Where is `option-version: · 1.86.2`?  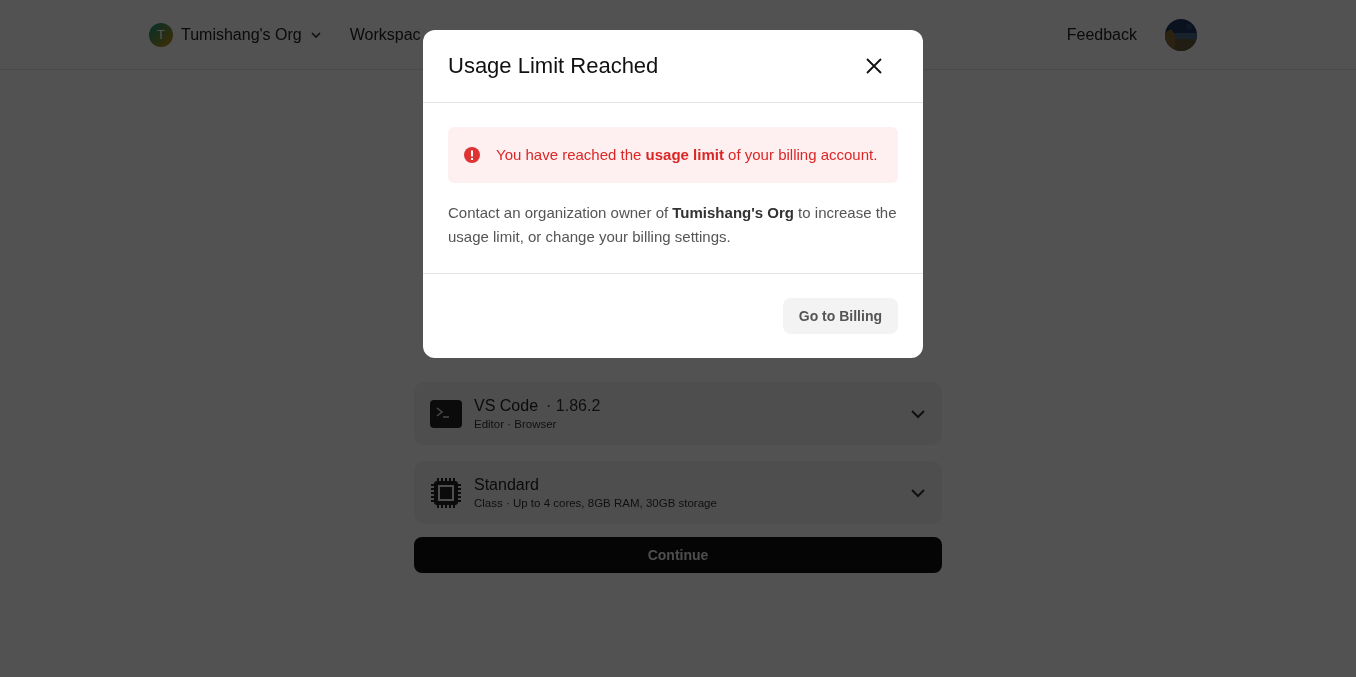 option-version: · 1.86.2 is located at coordinates (573, 406).